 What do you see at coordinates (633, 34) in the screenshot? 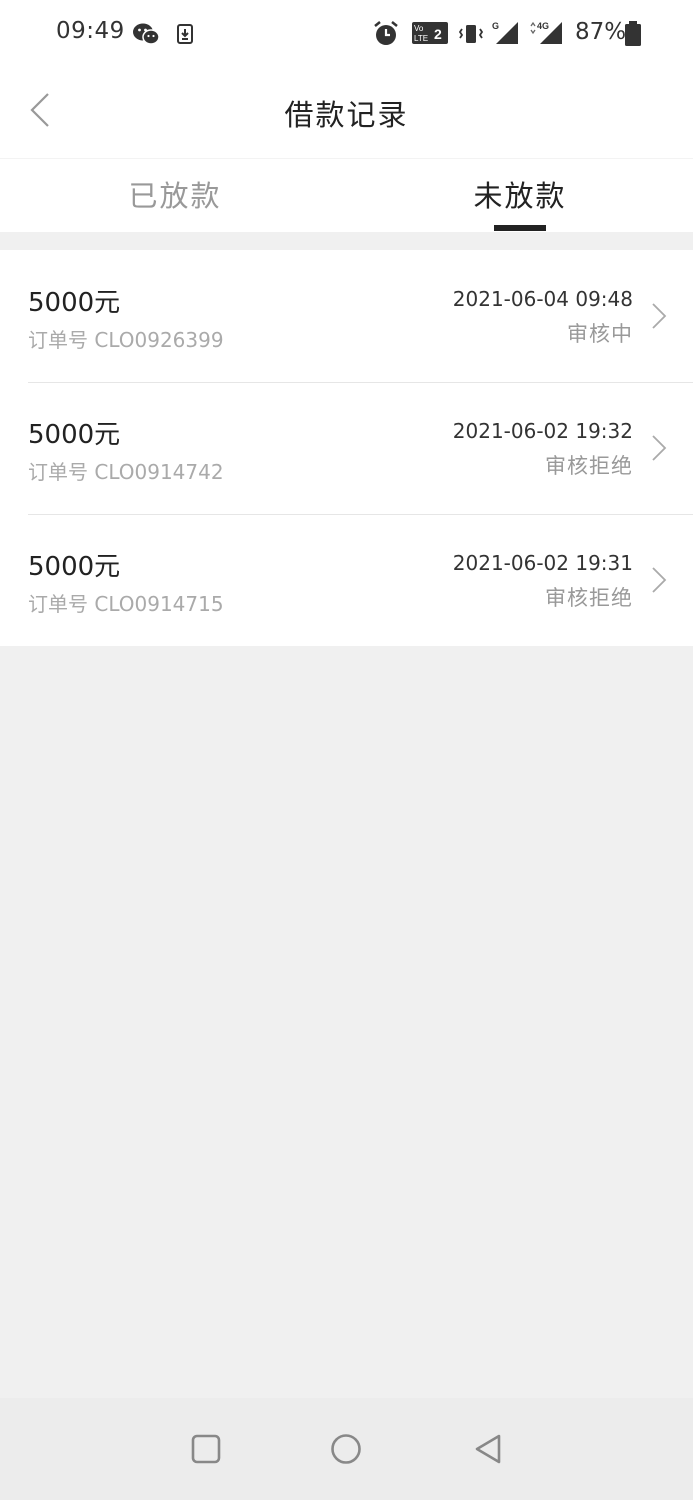
I see `battery-icon` at bounding box center [633, 34].